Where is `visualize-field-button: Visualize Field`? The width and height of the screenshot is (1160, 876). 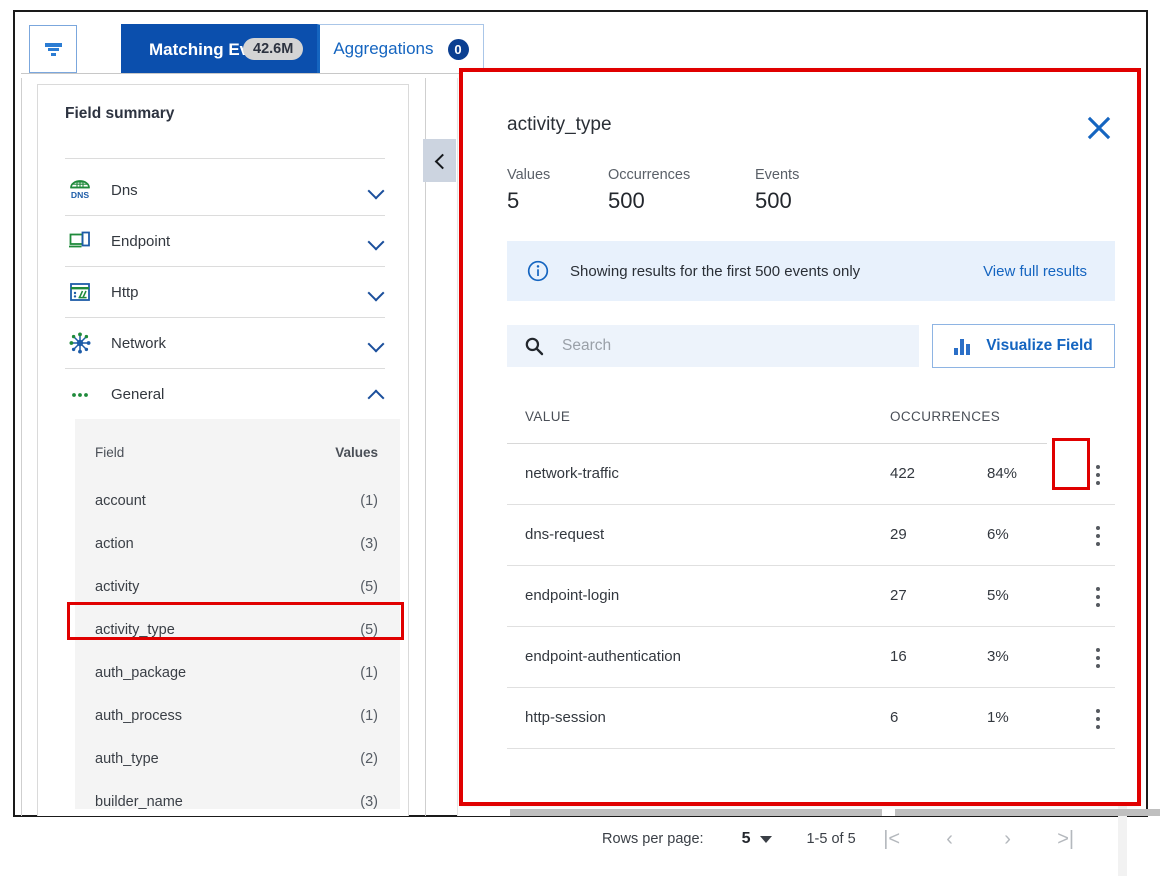
visualize-field-button: Visualize Field is located at coordinates (1023, 346).